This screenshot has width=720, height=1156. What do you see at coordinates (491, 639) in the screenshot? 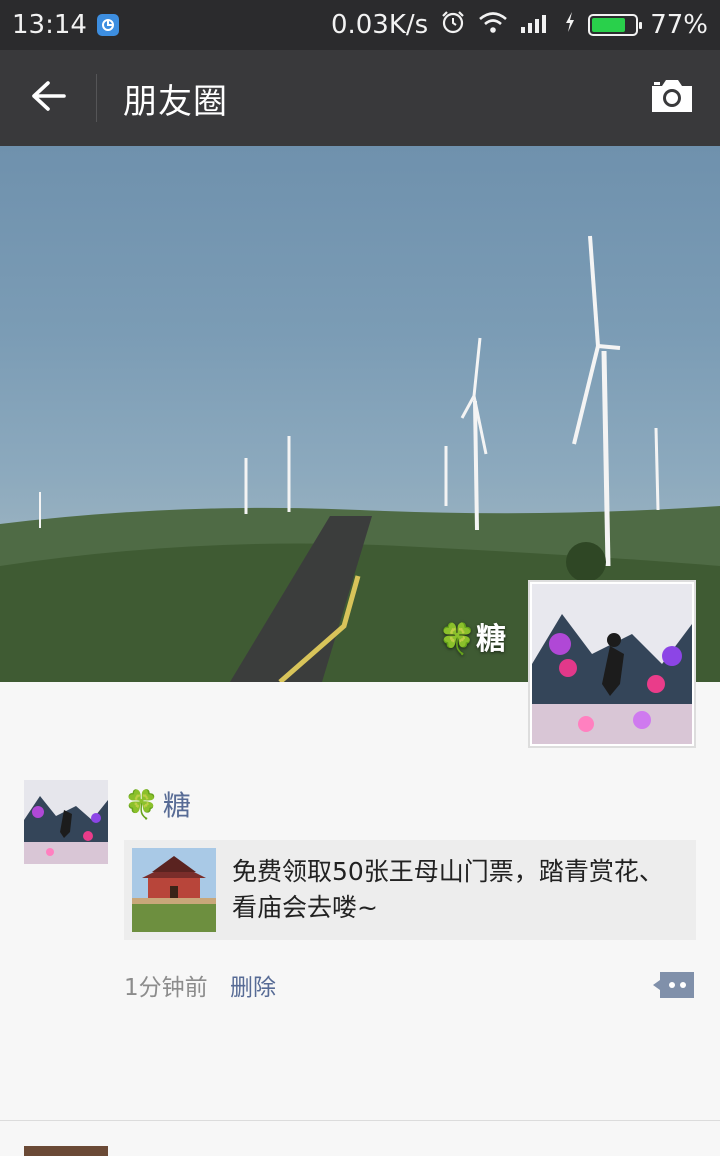
I see `cover-user-name-text: 糖` at bounding box center [491, 639].